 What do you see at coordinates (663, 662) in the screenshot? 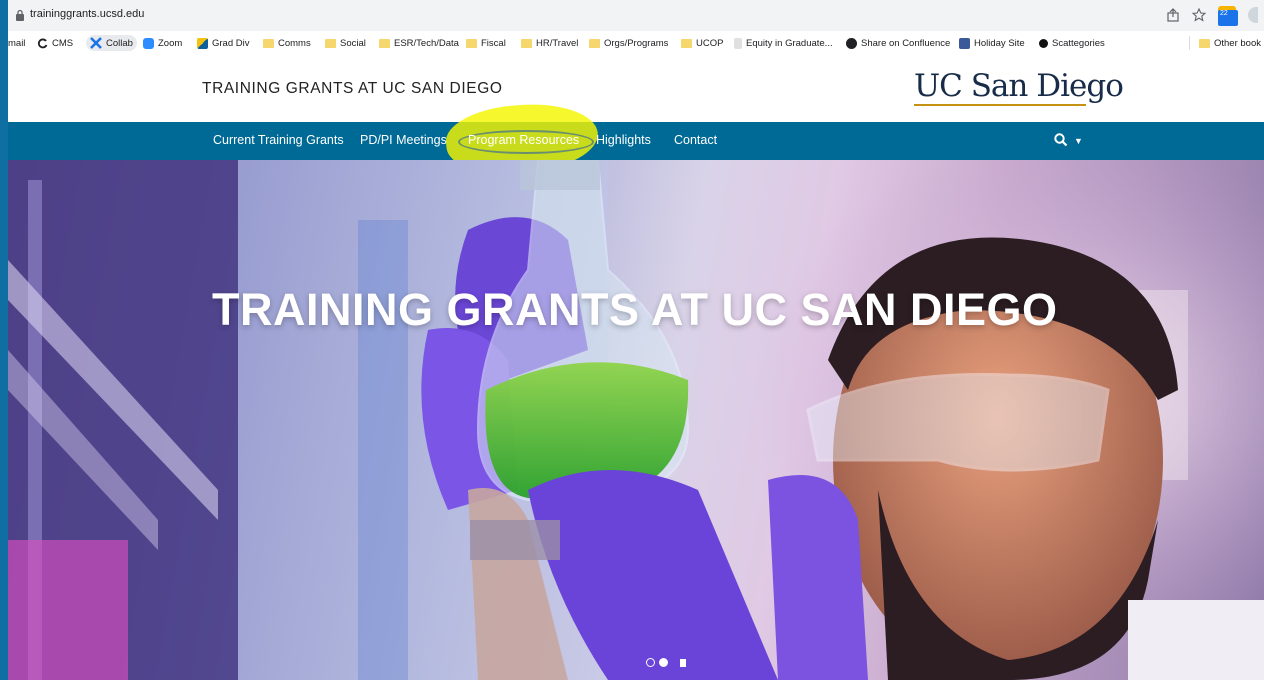
I see `carousel-dot-active` at bounding box center [663, 662].